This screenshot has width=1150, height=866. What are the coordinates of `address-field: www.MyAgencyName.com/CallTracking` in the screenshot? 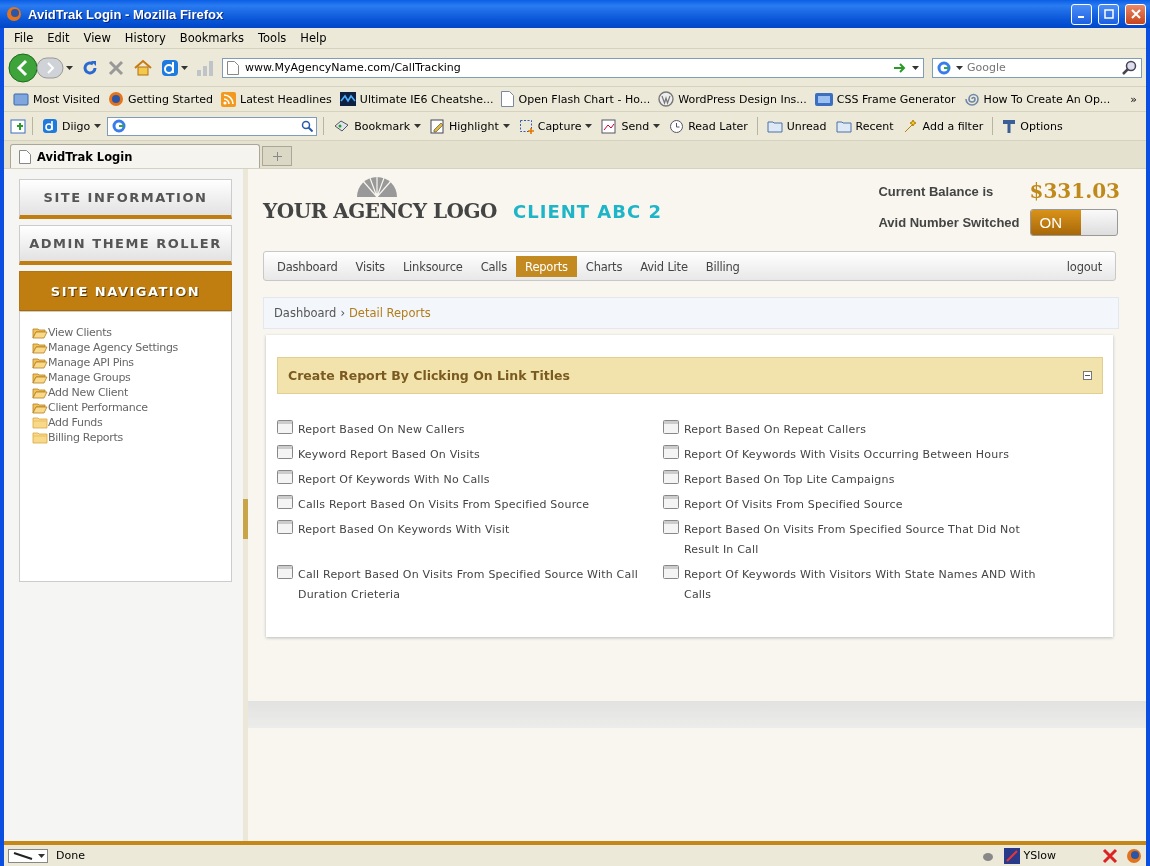 It's located at (566, 67).